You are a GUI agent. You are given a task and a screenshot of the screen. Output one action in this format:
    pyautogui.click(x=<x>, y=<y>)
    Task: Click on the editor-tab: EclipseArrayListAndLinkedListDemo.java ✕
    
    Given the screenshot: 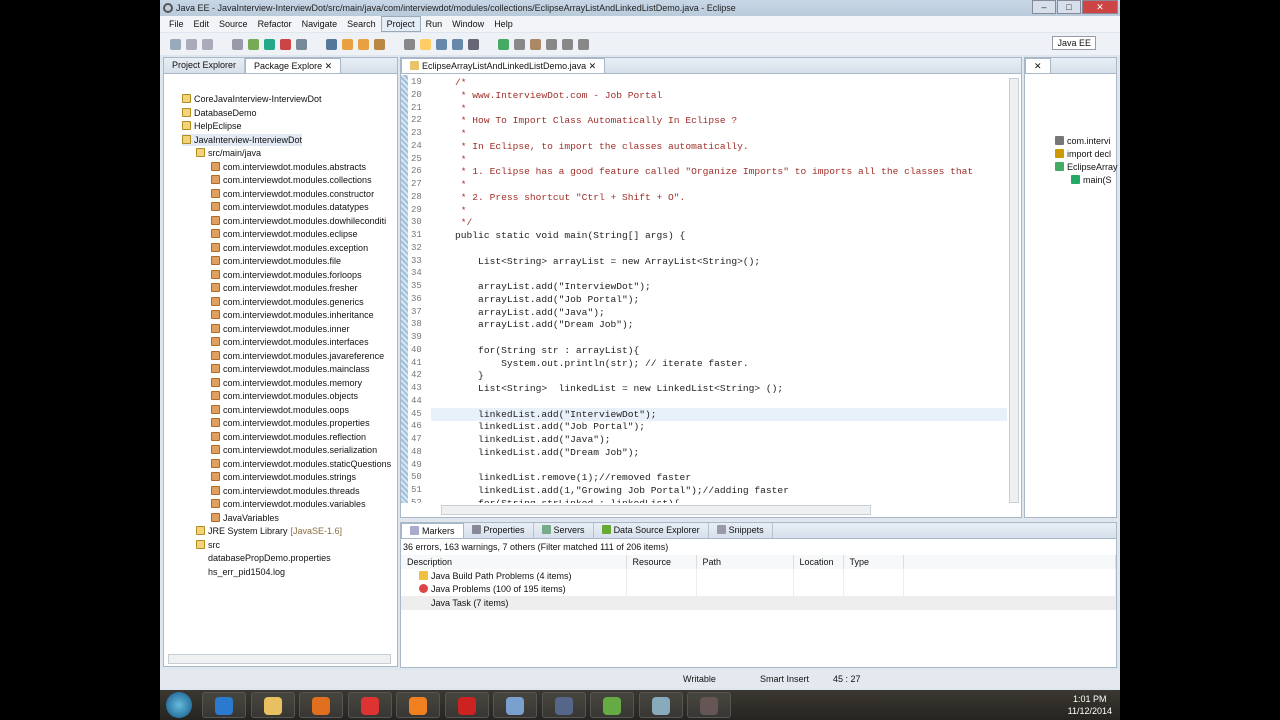 What is the action you would take?
    pyautogui.click(x=503, y=65)
    